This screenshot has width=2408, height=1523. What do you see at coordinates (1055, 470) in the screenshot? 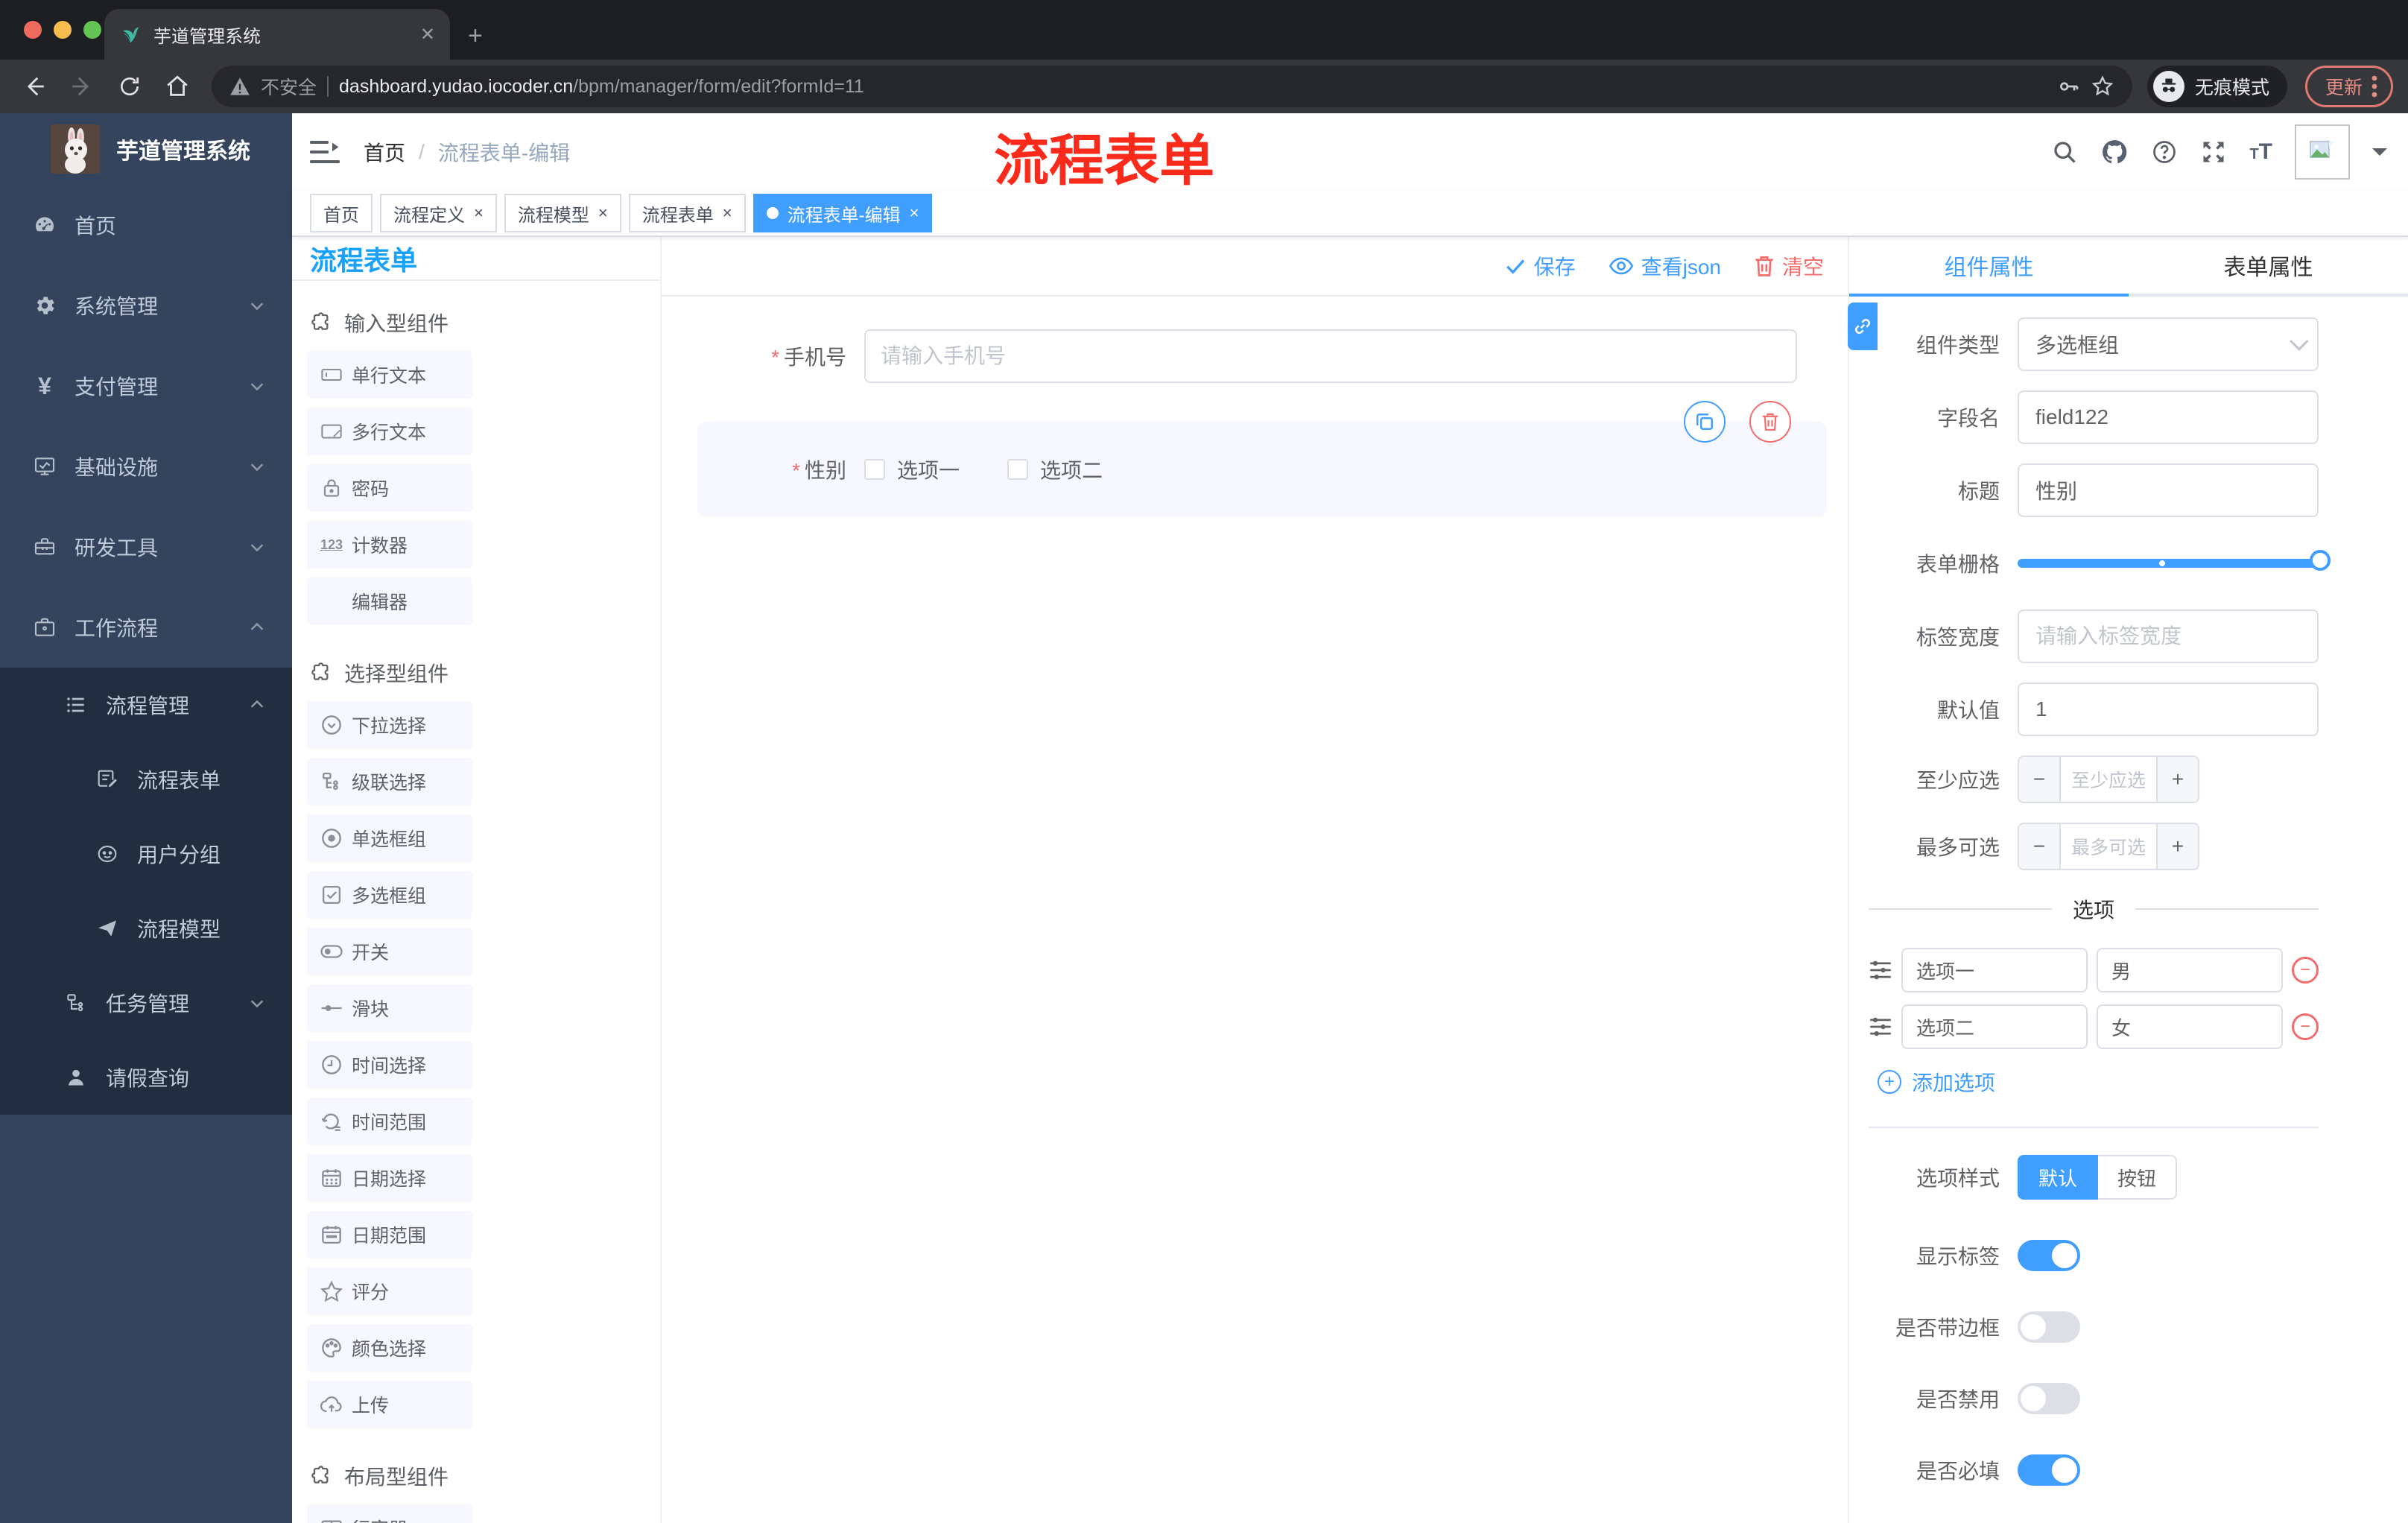
I see `gender-option-2: 选项二` at bounding box center [1055, 470].